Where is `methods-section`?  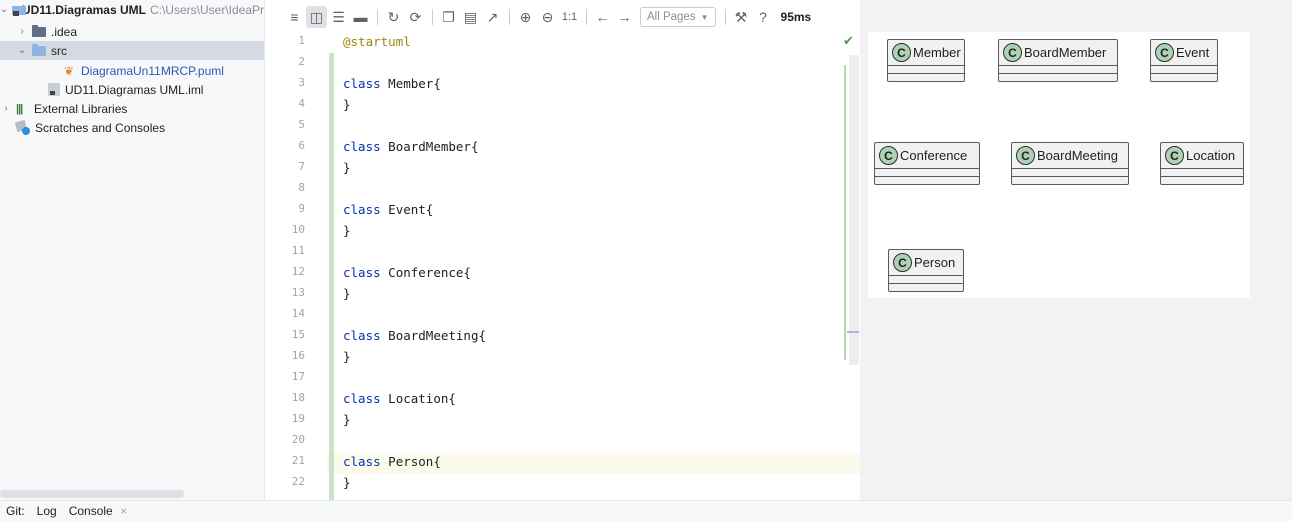
methods-section is located at coordinates (927, 180).